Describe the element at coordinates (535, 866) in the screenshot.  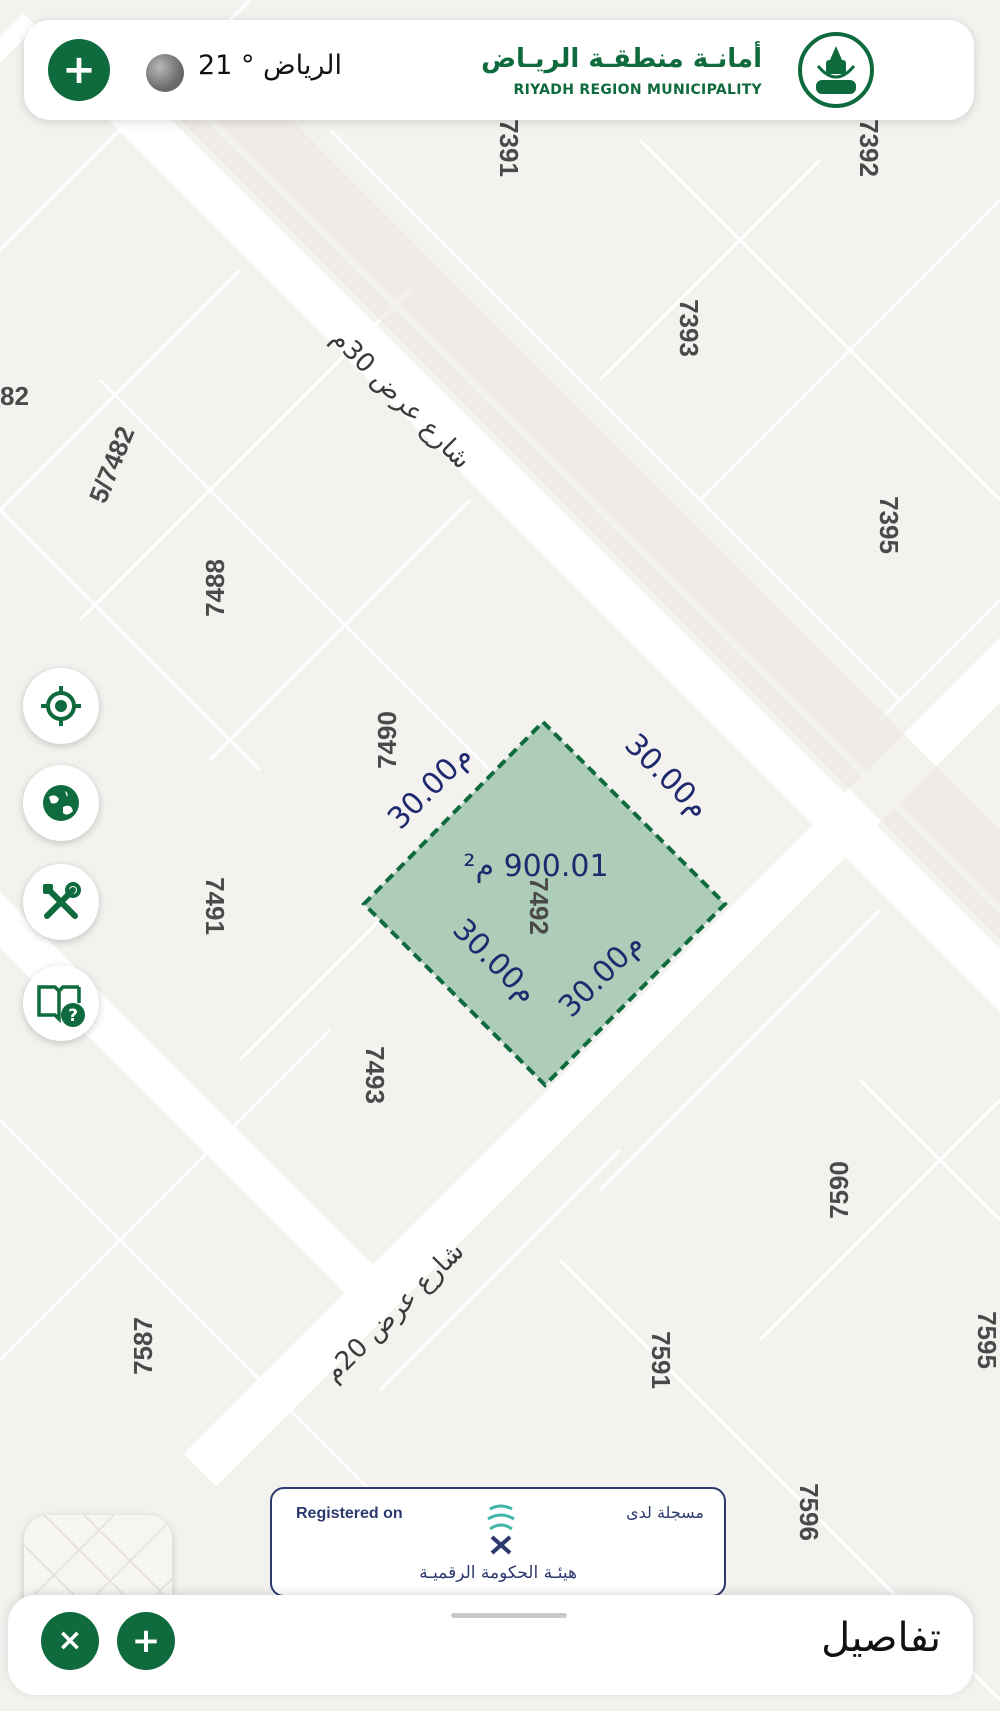
I see `plot-area: 900.01 م²` at that location.